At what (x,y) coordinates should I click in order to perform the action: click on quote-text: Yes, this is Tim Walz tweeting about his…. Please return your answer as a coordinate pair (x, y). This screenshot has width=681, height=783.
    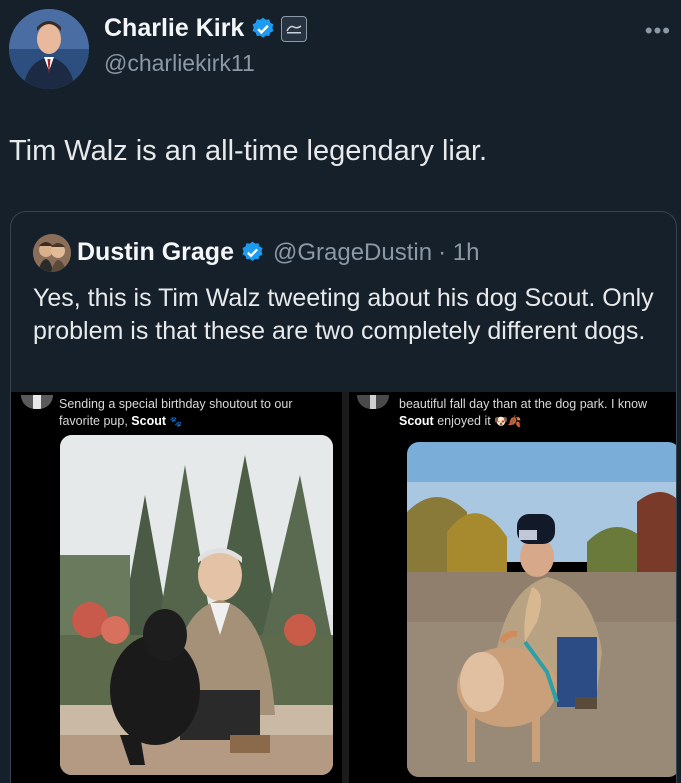
    Looking at the image, I should click on (343, 314).